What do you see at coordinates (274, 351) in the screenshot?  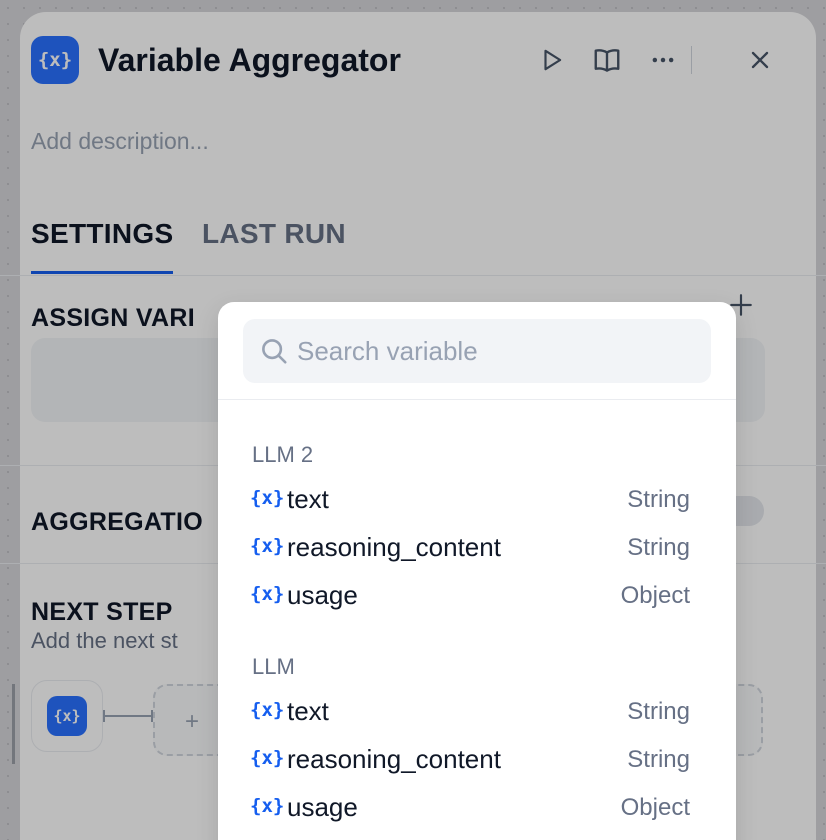 I see `search-icon` at bounding box center [274, 351].